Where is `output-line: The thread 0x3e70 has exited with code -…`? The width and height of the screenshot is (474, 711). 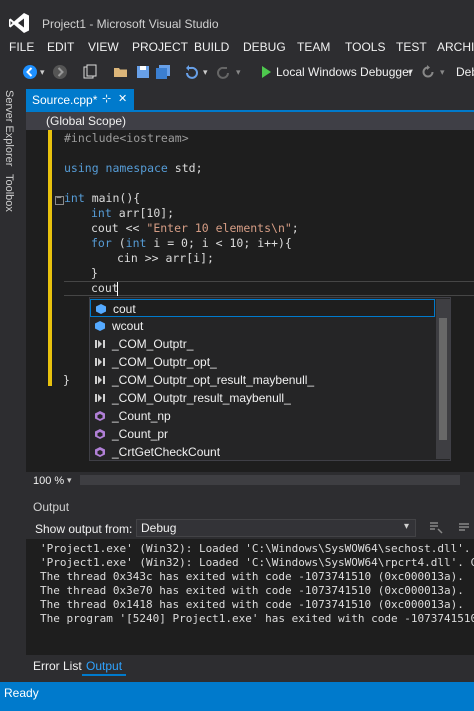 output-line: The thread 0x3e70 has exited with code -… is located at coordinates (252, 590).